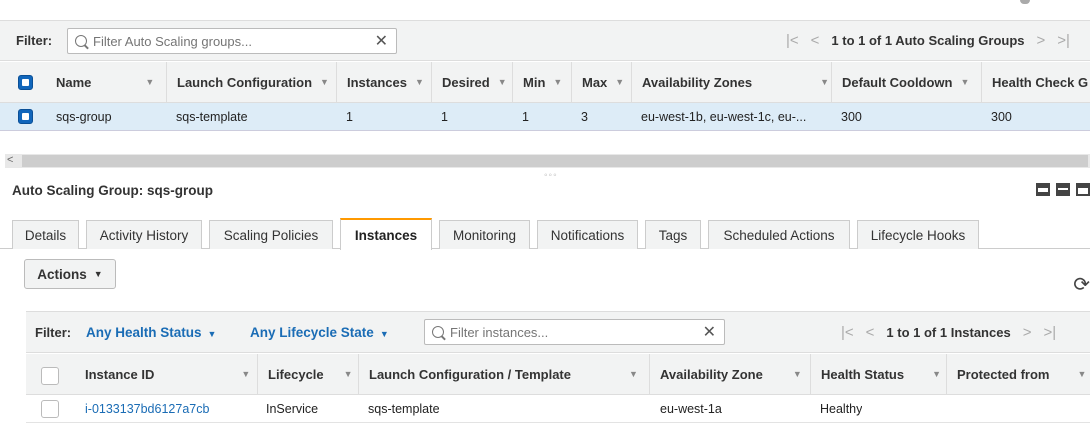 Image resolution: width=1090 pixels, height=444 pixels. What do you see at coordinates (471, 82) in the screenshot?
I see `col-desired: Desired ▼` at bounding box center [471, 82].